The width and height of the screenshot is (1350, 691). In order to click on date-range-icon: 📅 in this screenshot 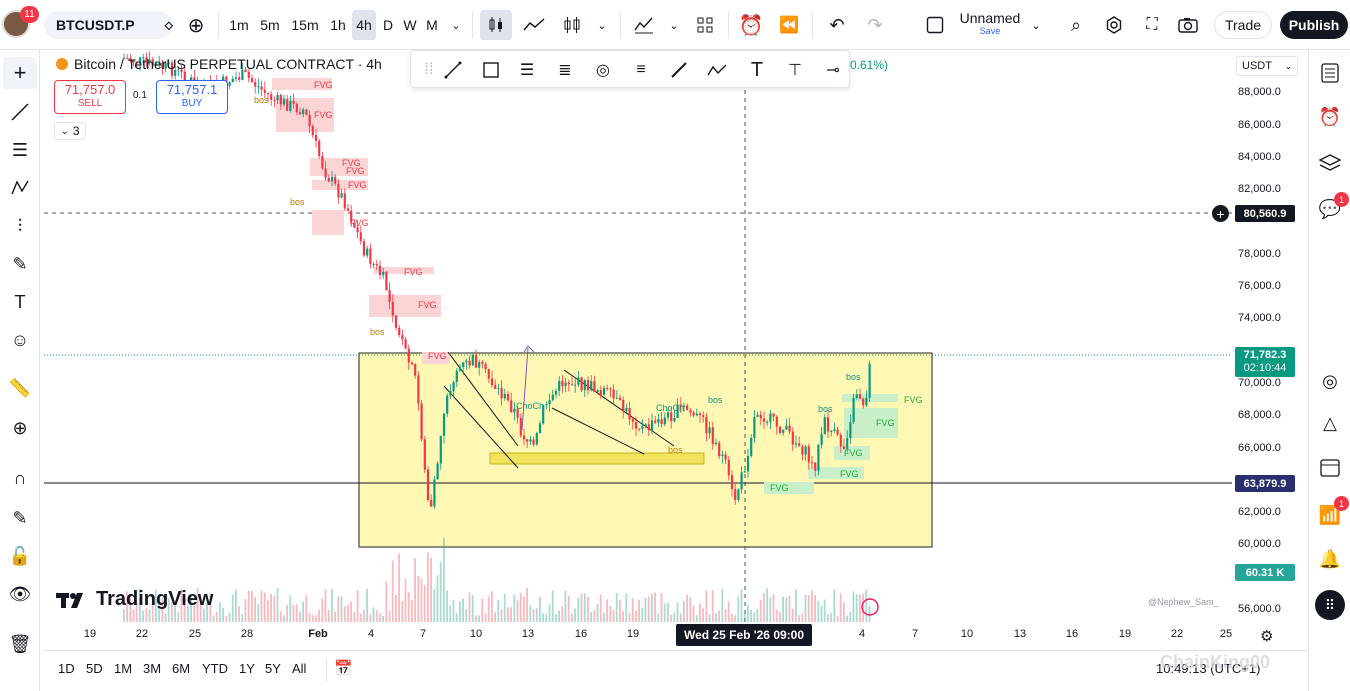, I will do `click(343, 668)`.